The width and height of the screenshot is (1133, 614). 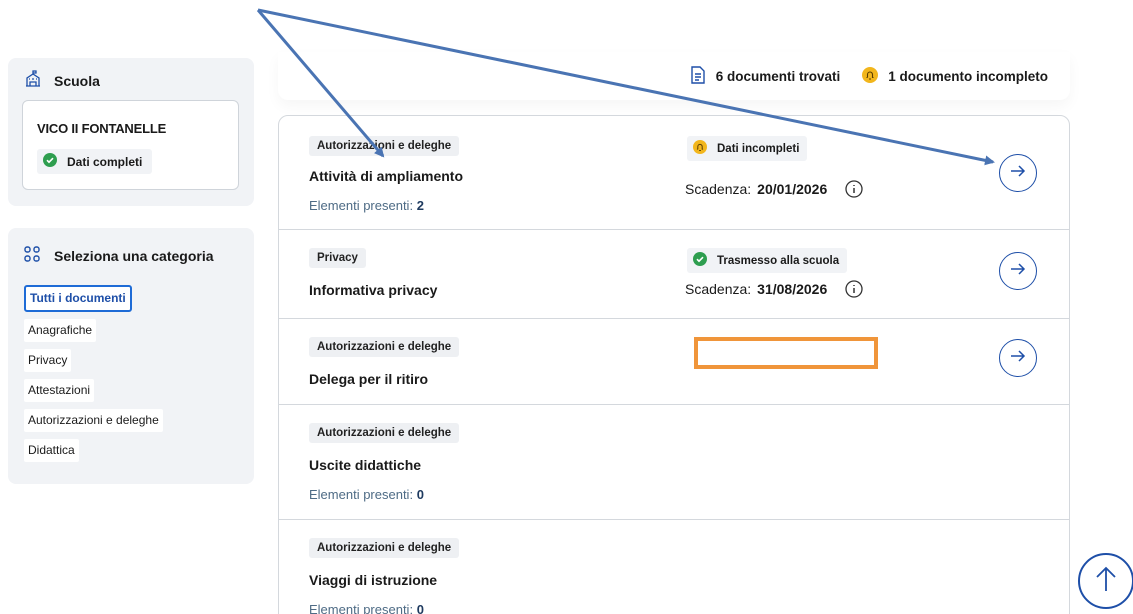 I want to click on status-badge: Trasmesso alla scuola, so click(x=767, y=260).